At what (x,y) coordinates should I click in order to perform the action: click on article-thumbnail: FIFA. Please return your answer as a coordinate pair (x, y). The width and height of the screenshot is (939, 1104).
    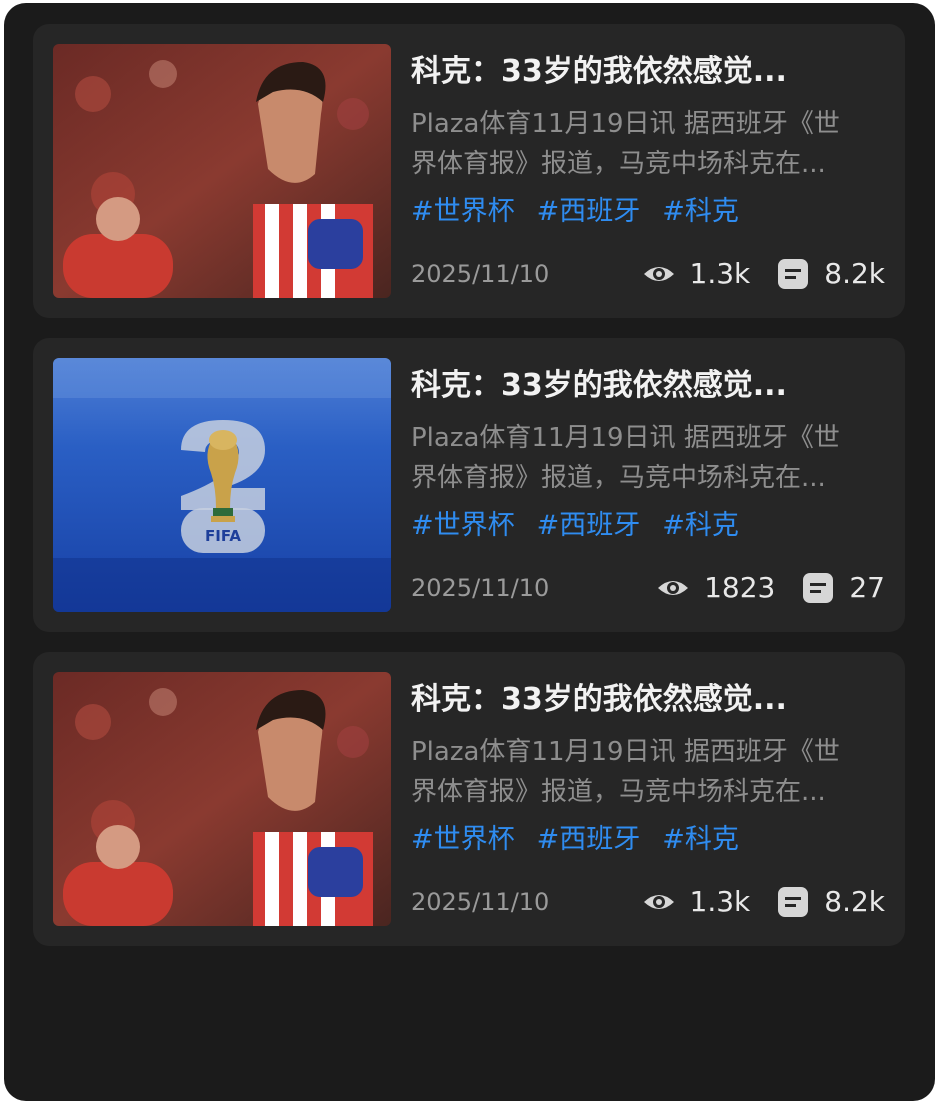
    Looking at the image, I should click on (222, 485).